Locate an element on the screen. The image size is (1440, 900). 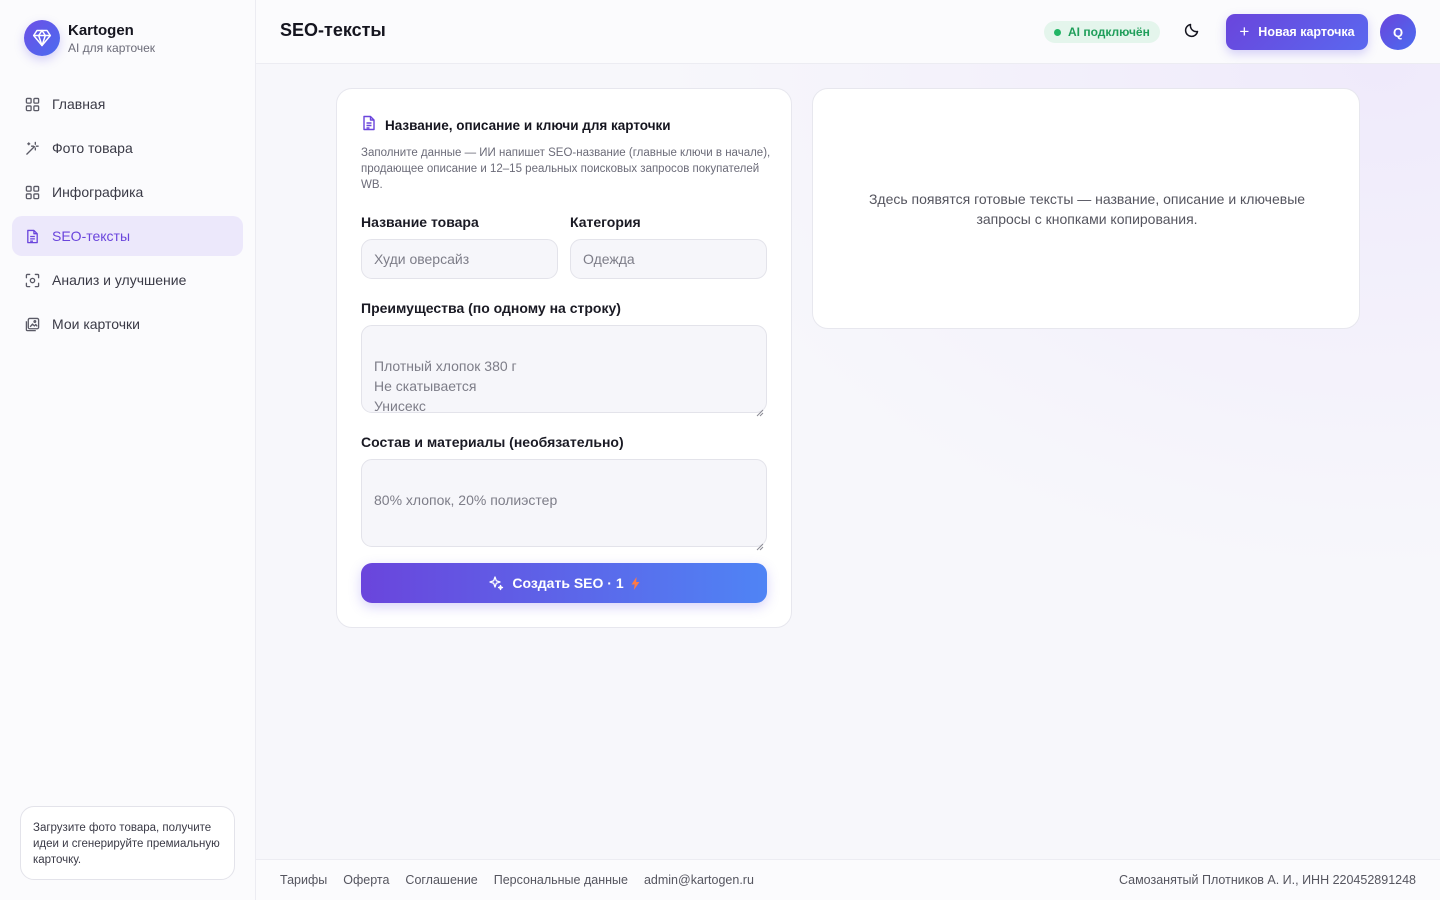
sparkles-icon is located at coordinates (496, 583).